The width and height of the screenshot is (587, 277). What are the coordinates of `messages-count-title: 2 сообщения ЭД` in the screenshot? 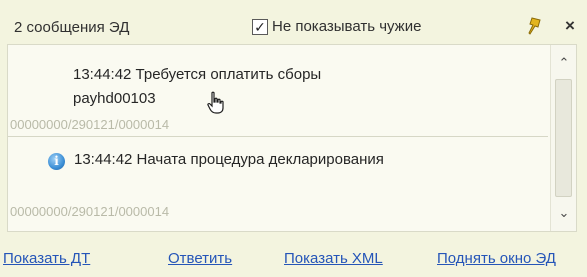 It's located at (72, 27).